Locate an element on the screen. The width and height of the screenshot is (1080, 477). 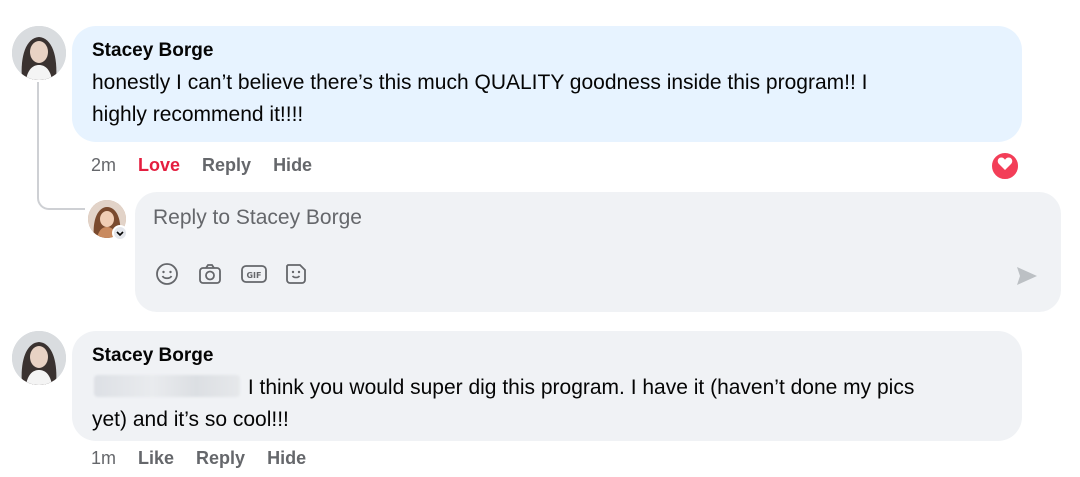
reply-input: Reply to Stacey Borge is located at coordinates (257, 218).